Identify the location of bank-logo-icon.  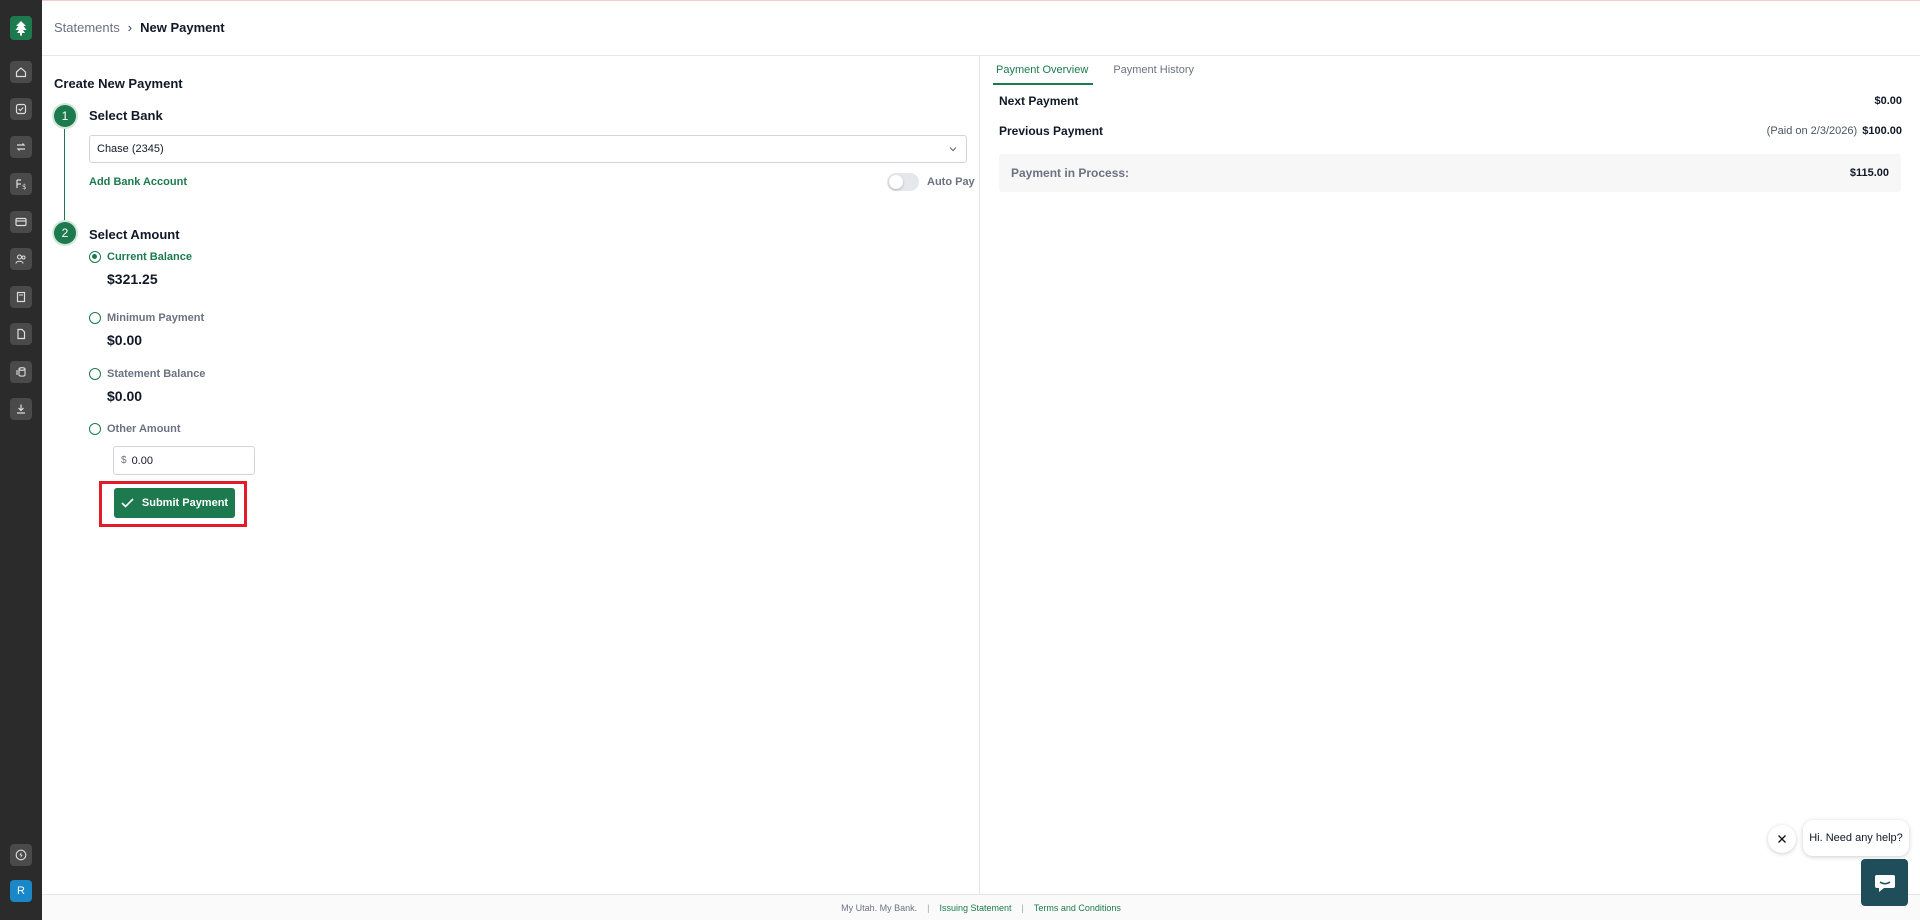
(21, 28).